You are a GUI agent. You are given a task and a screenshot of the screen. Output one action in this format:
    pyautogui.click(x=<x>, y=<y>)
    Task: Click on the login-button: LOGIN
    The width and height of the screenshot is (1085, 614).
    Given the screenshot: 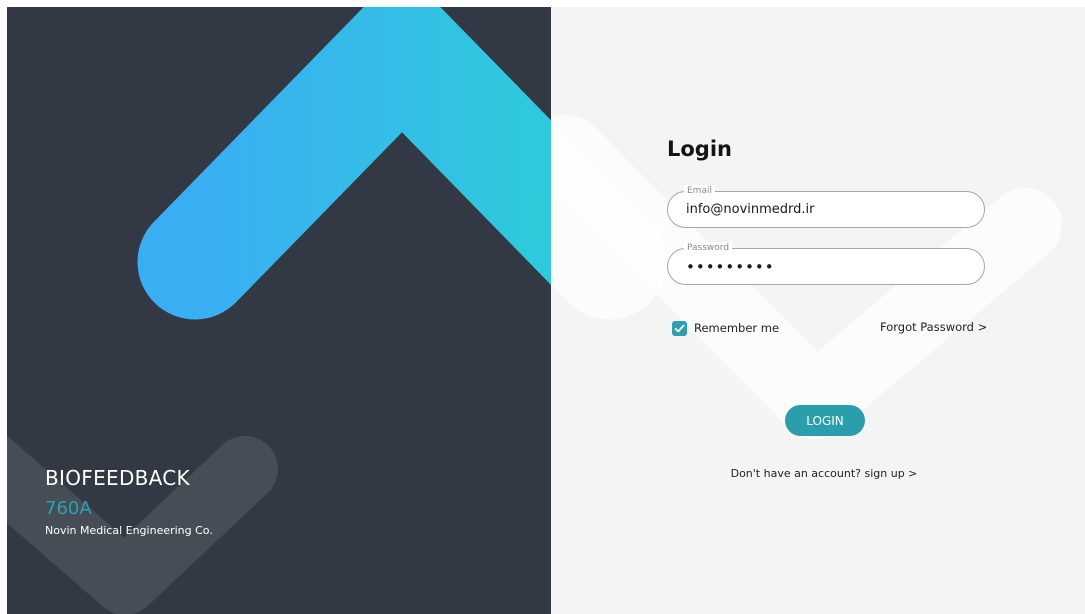 What is the action you would take?
    pyautogui.click(x=825, y=420)
    